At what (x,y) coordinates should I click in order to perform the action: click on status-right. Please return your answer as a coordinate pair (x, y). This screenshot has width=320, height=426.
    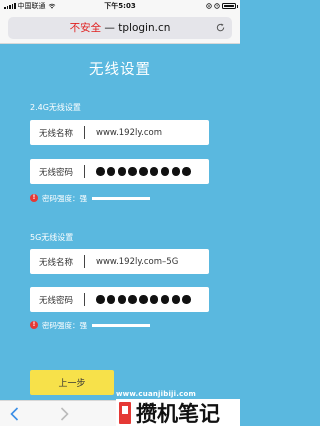
    Looking at the image, I should click on (222, 6).